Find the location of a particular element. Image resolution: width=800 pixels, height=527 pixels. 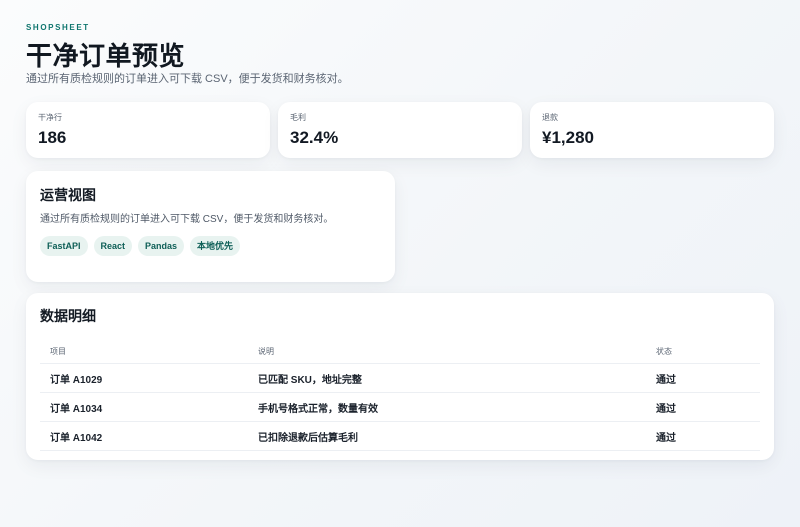

stat-label: 退款 is located at coordinates (550, 117).